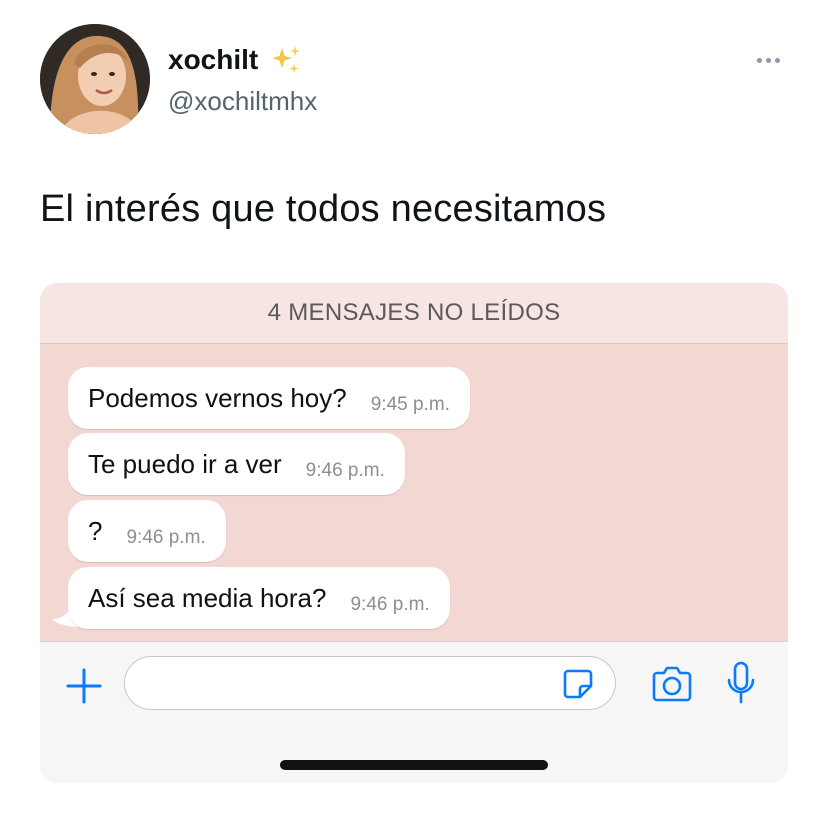  I want to click on author-name: xochilt, so click(236, 60).